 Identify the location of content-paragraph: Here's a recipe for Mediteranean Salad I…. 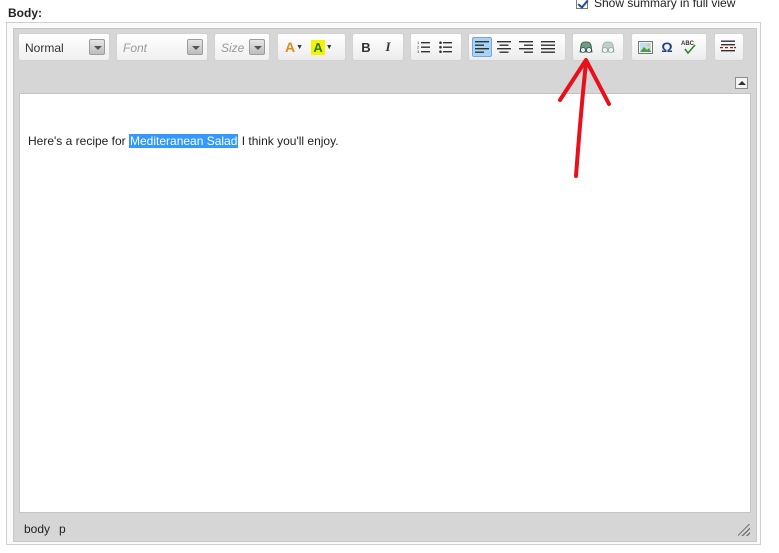
(183, 141).